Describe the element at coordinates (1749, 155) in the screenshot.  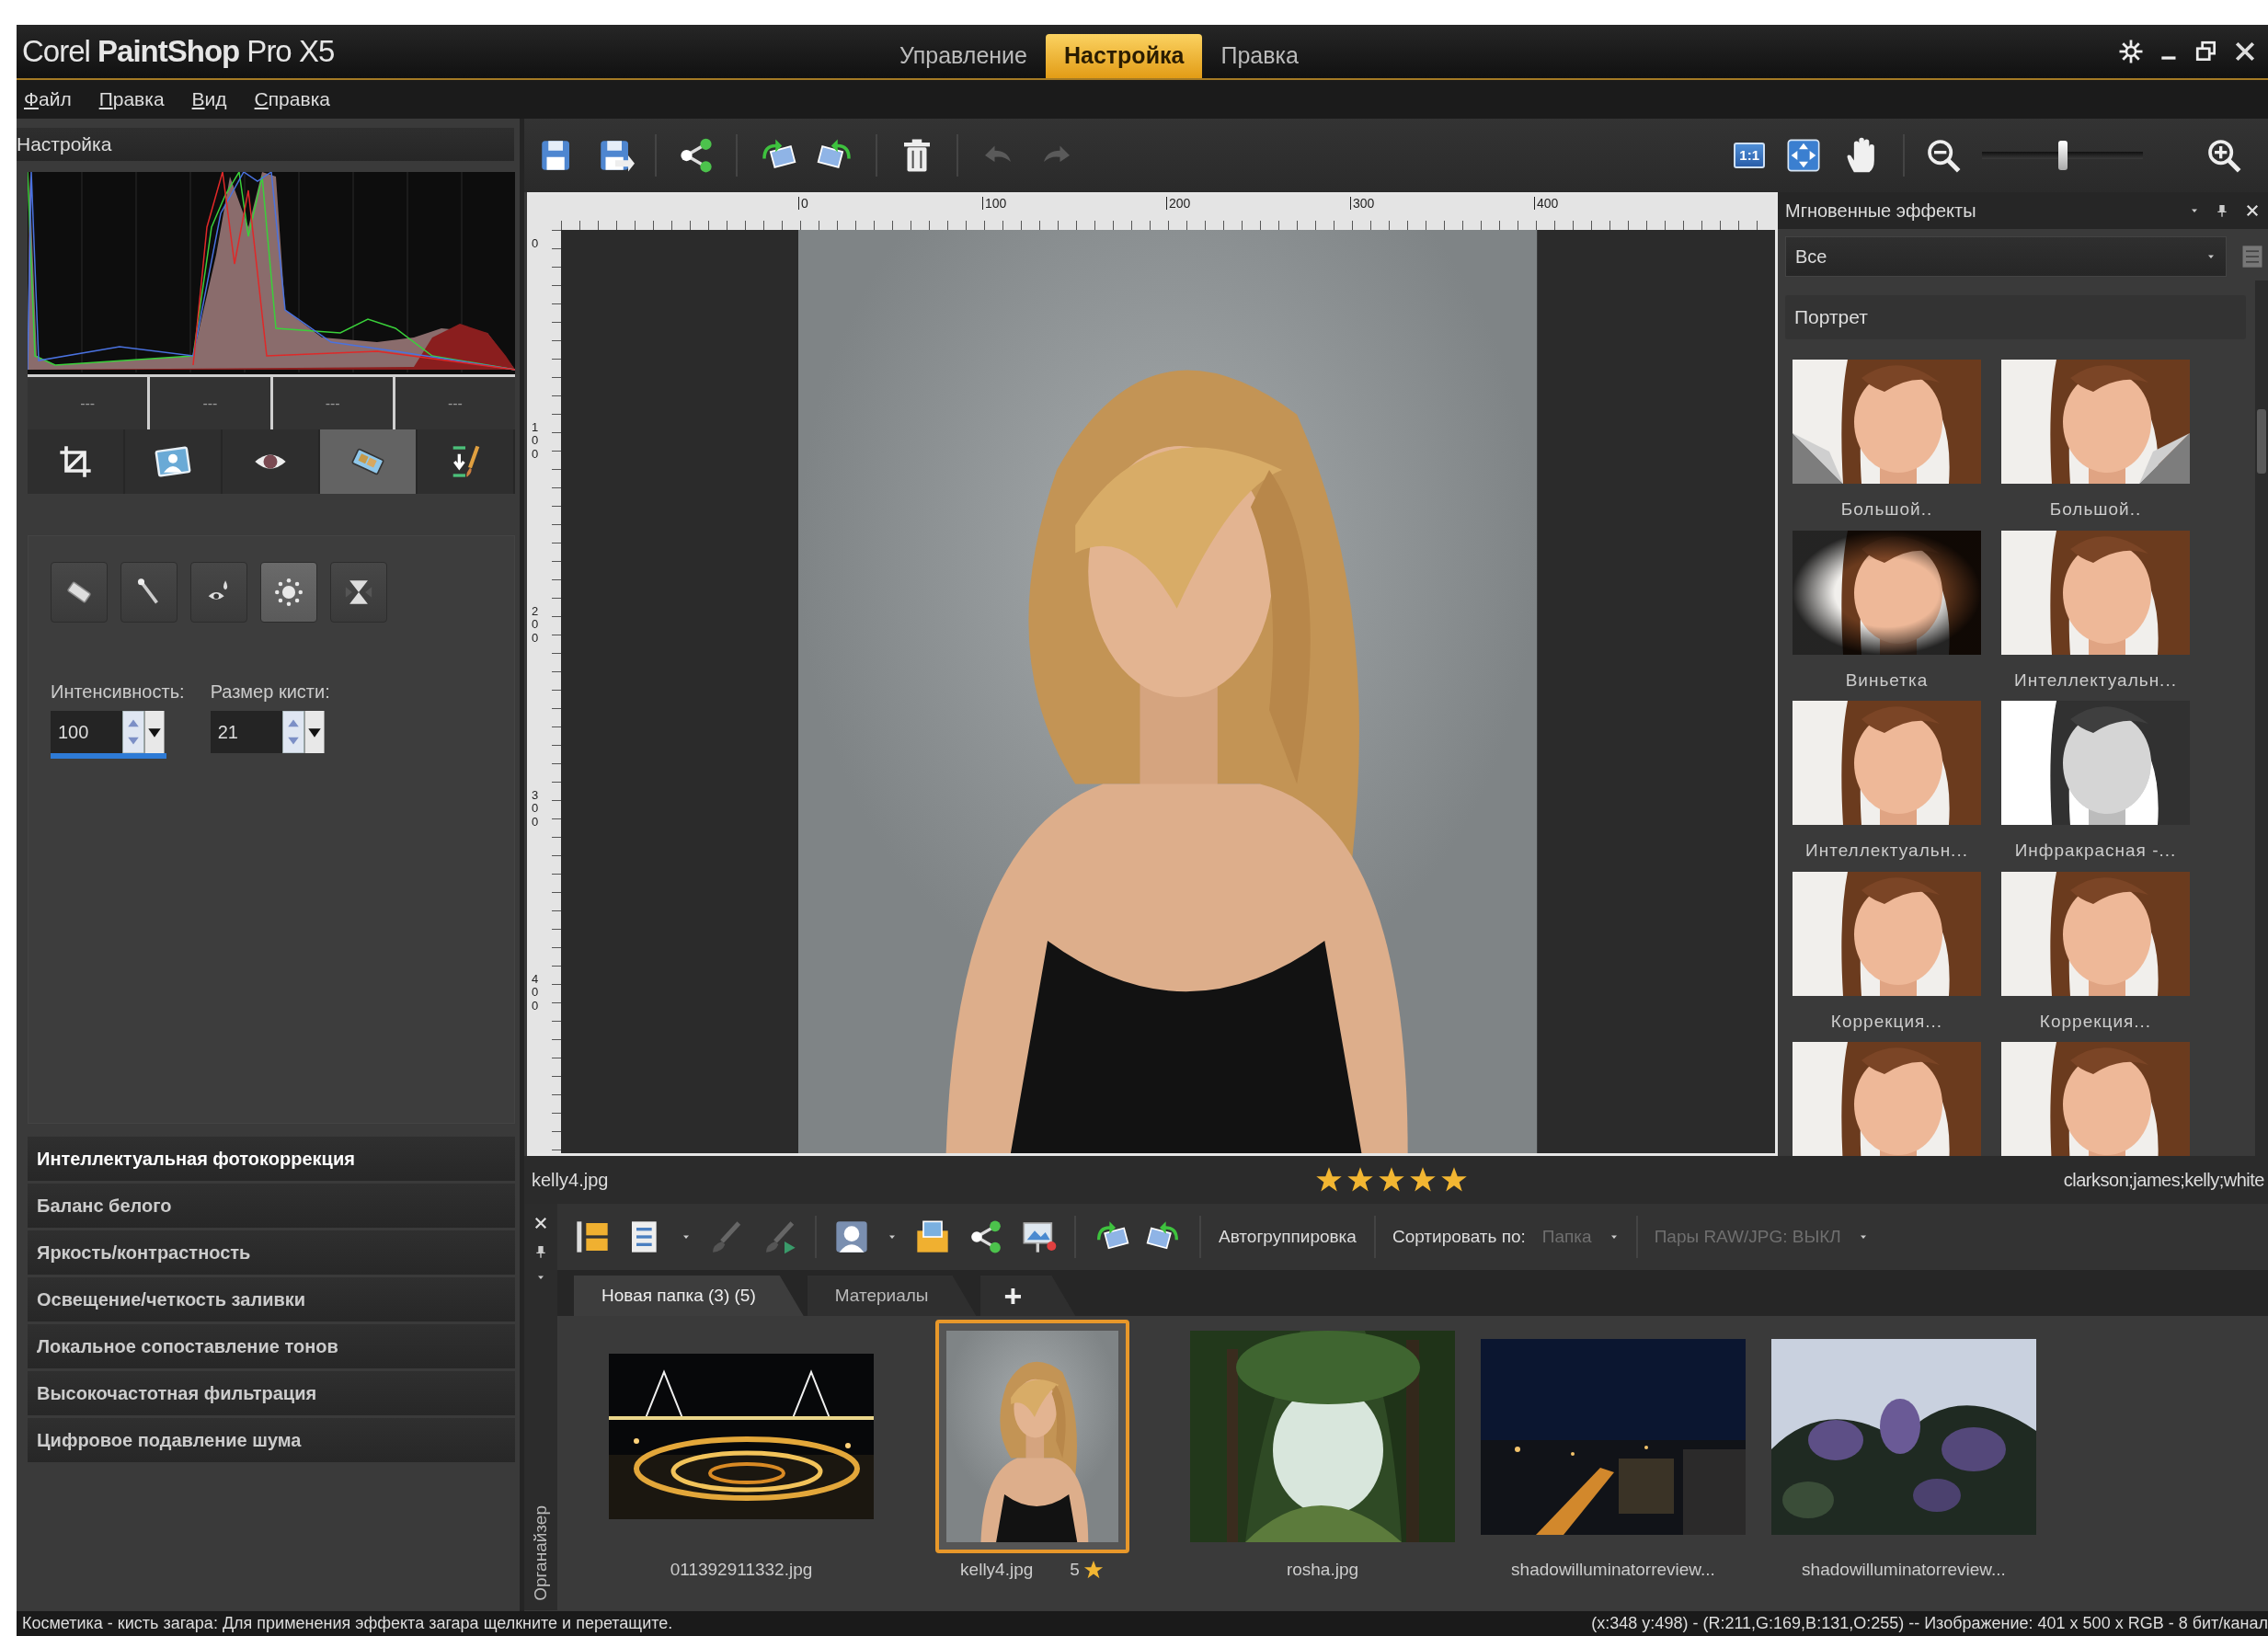
I see `actual-size-button: 1:1` at that location.